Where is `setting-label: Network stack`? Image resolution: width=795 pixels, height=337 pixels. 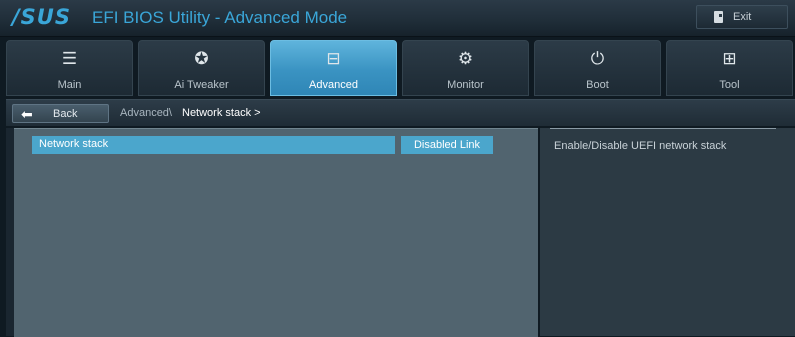
setting-label: Network stack is located at coordinates (74, 144).